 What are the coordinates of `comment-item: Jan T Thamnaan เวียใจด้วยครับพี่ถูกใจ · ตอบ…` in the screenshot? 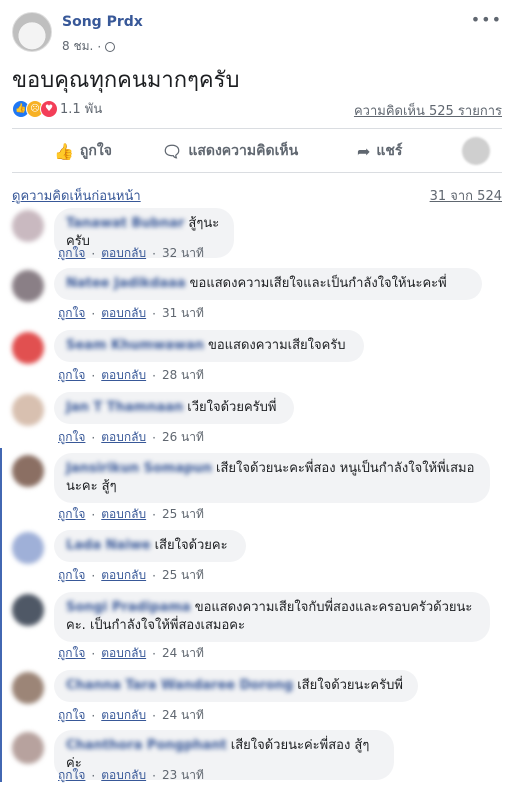 It's located at (252, 419).